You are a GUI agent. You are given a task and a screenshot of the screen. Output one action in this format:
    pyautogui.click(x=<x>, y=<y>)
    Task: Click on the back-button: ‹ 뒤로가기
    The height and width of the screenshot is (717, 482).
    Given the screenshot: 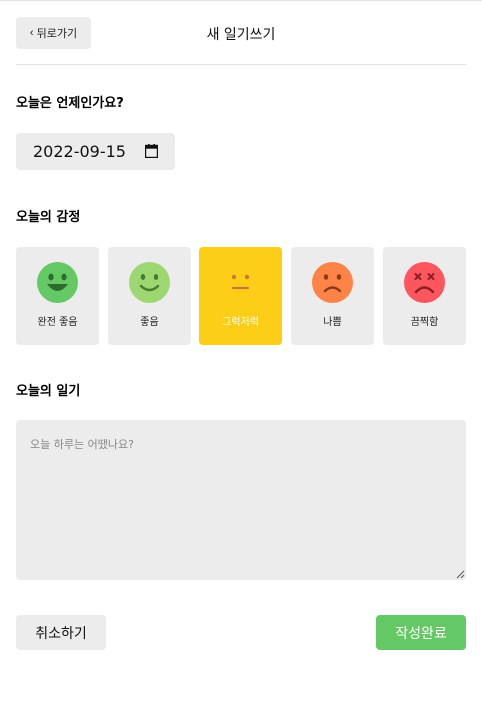 What is the action you would take?
    pyautogui.click(x=53, y=33)
    